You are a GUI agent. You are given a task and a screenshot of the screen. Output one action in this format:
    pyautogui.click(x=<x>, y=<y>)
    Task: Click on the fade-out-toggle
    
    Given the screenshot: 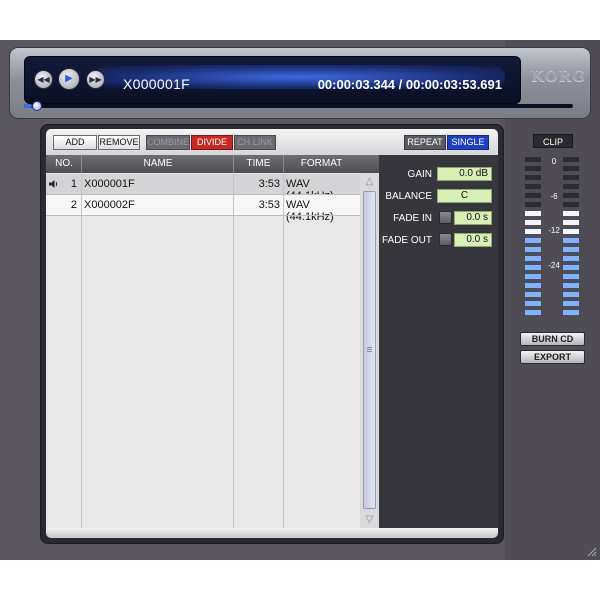 What is the action you would take?
    pyautogui.click(x=445, y=239)
    